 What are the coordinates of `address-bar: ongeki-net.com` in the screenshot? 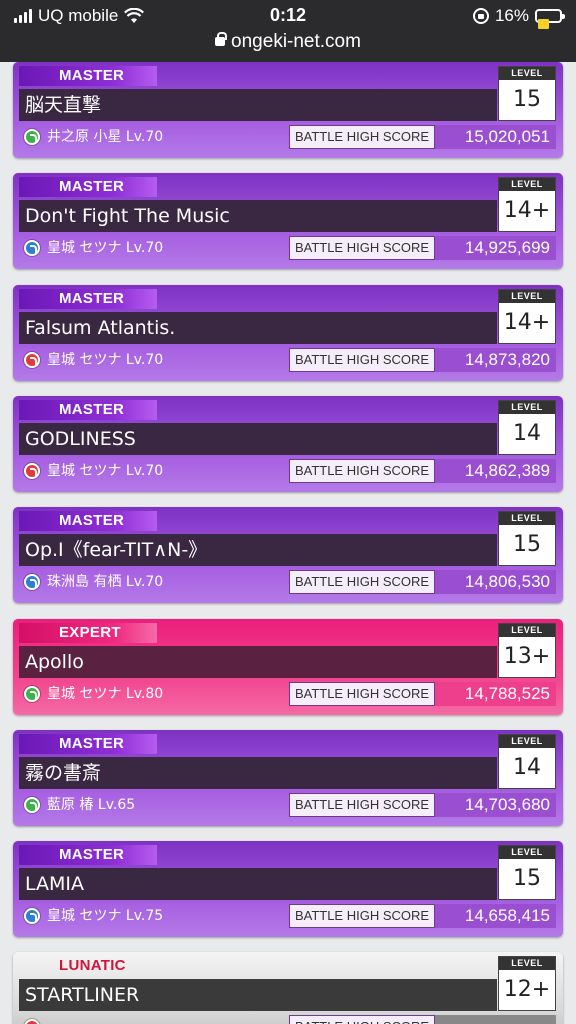 It's located at (288, 42).